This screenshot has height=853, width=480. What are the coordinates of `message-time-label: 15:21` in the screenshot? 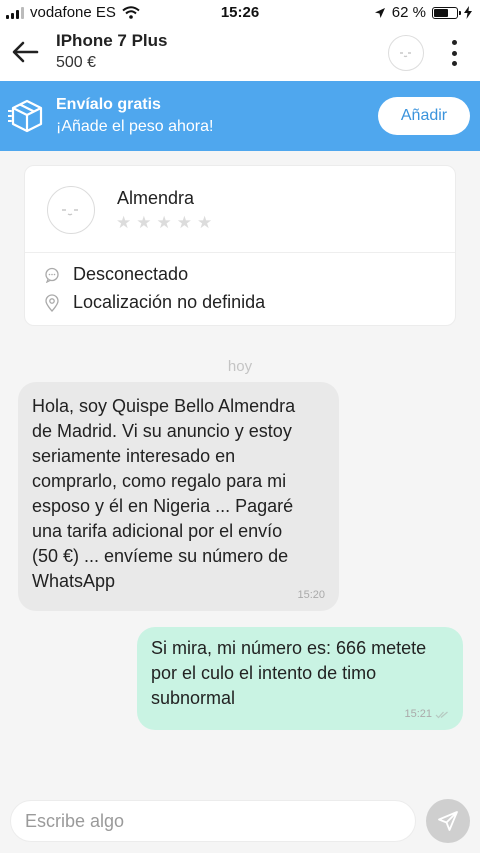 It's located at (418, 714).